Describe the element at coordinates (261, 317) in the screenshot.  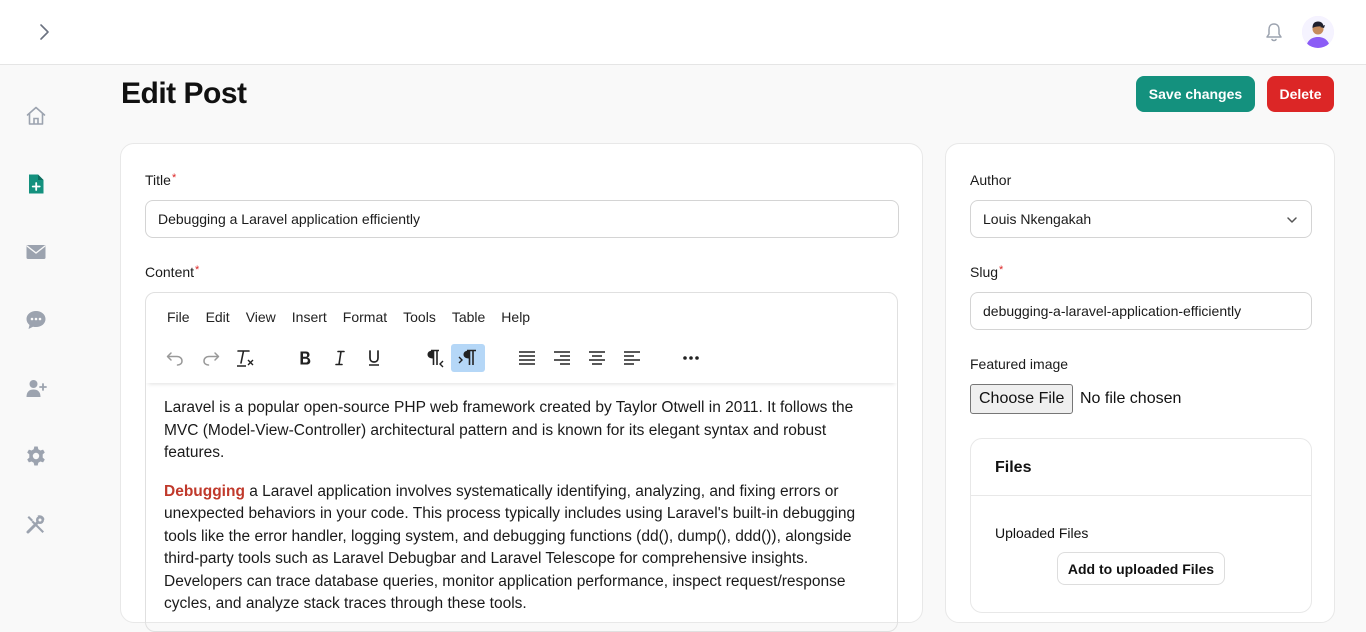
I see `menu-view: View` at that location.